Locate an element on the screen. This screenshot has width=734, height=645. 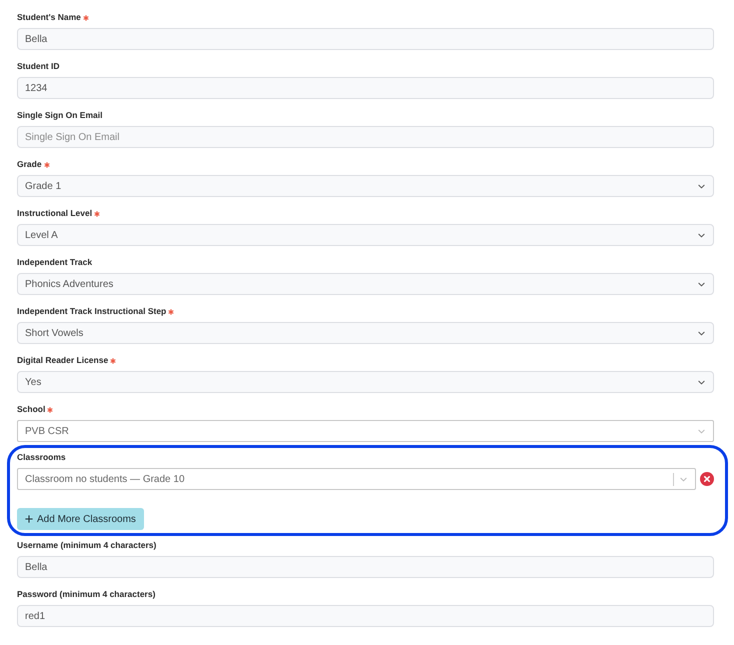
field-label: Instructional Level is located at coordinates (54, 213).